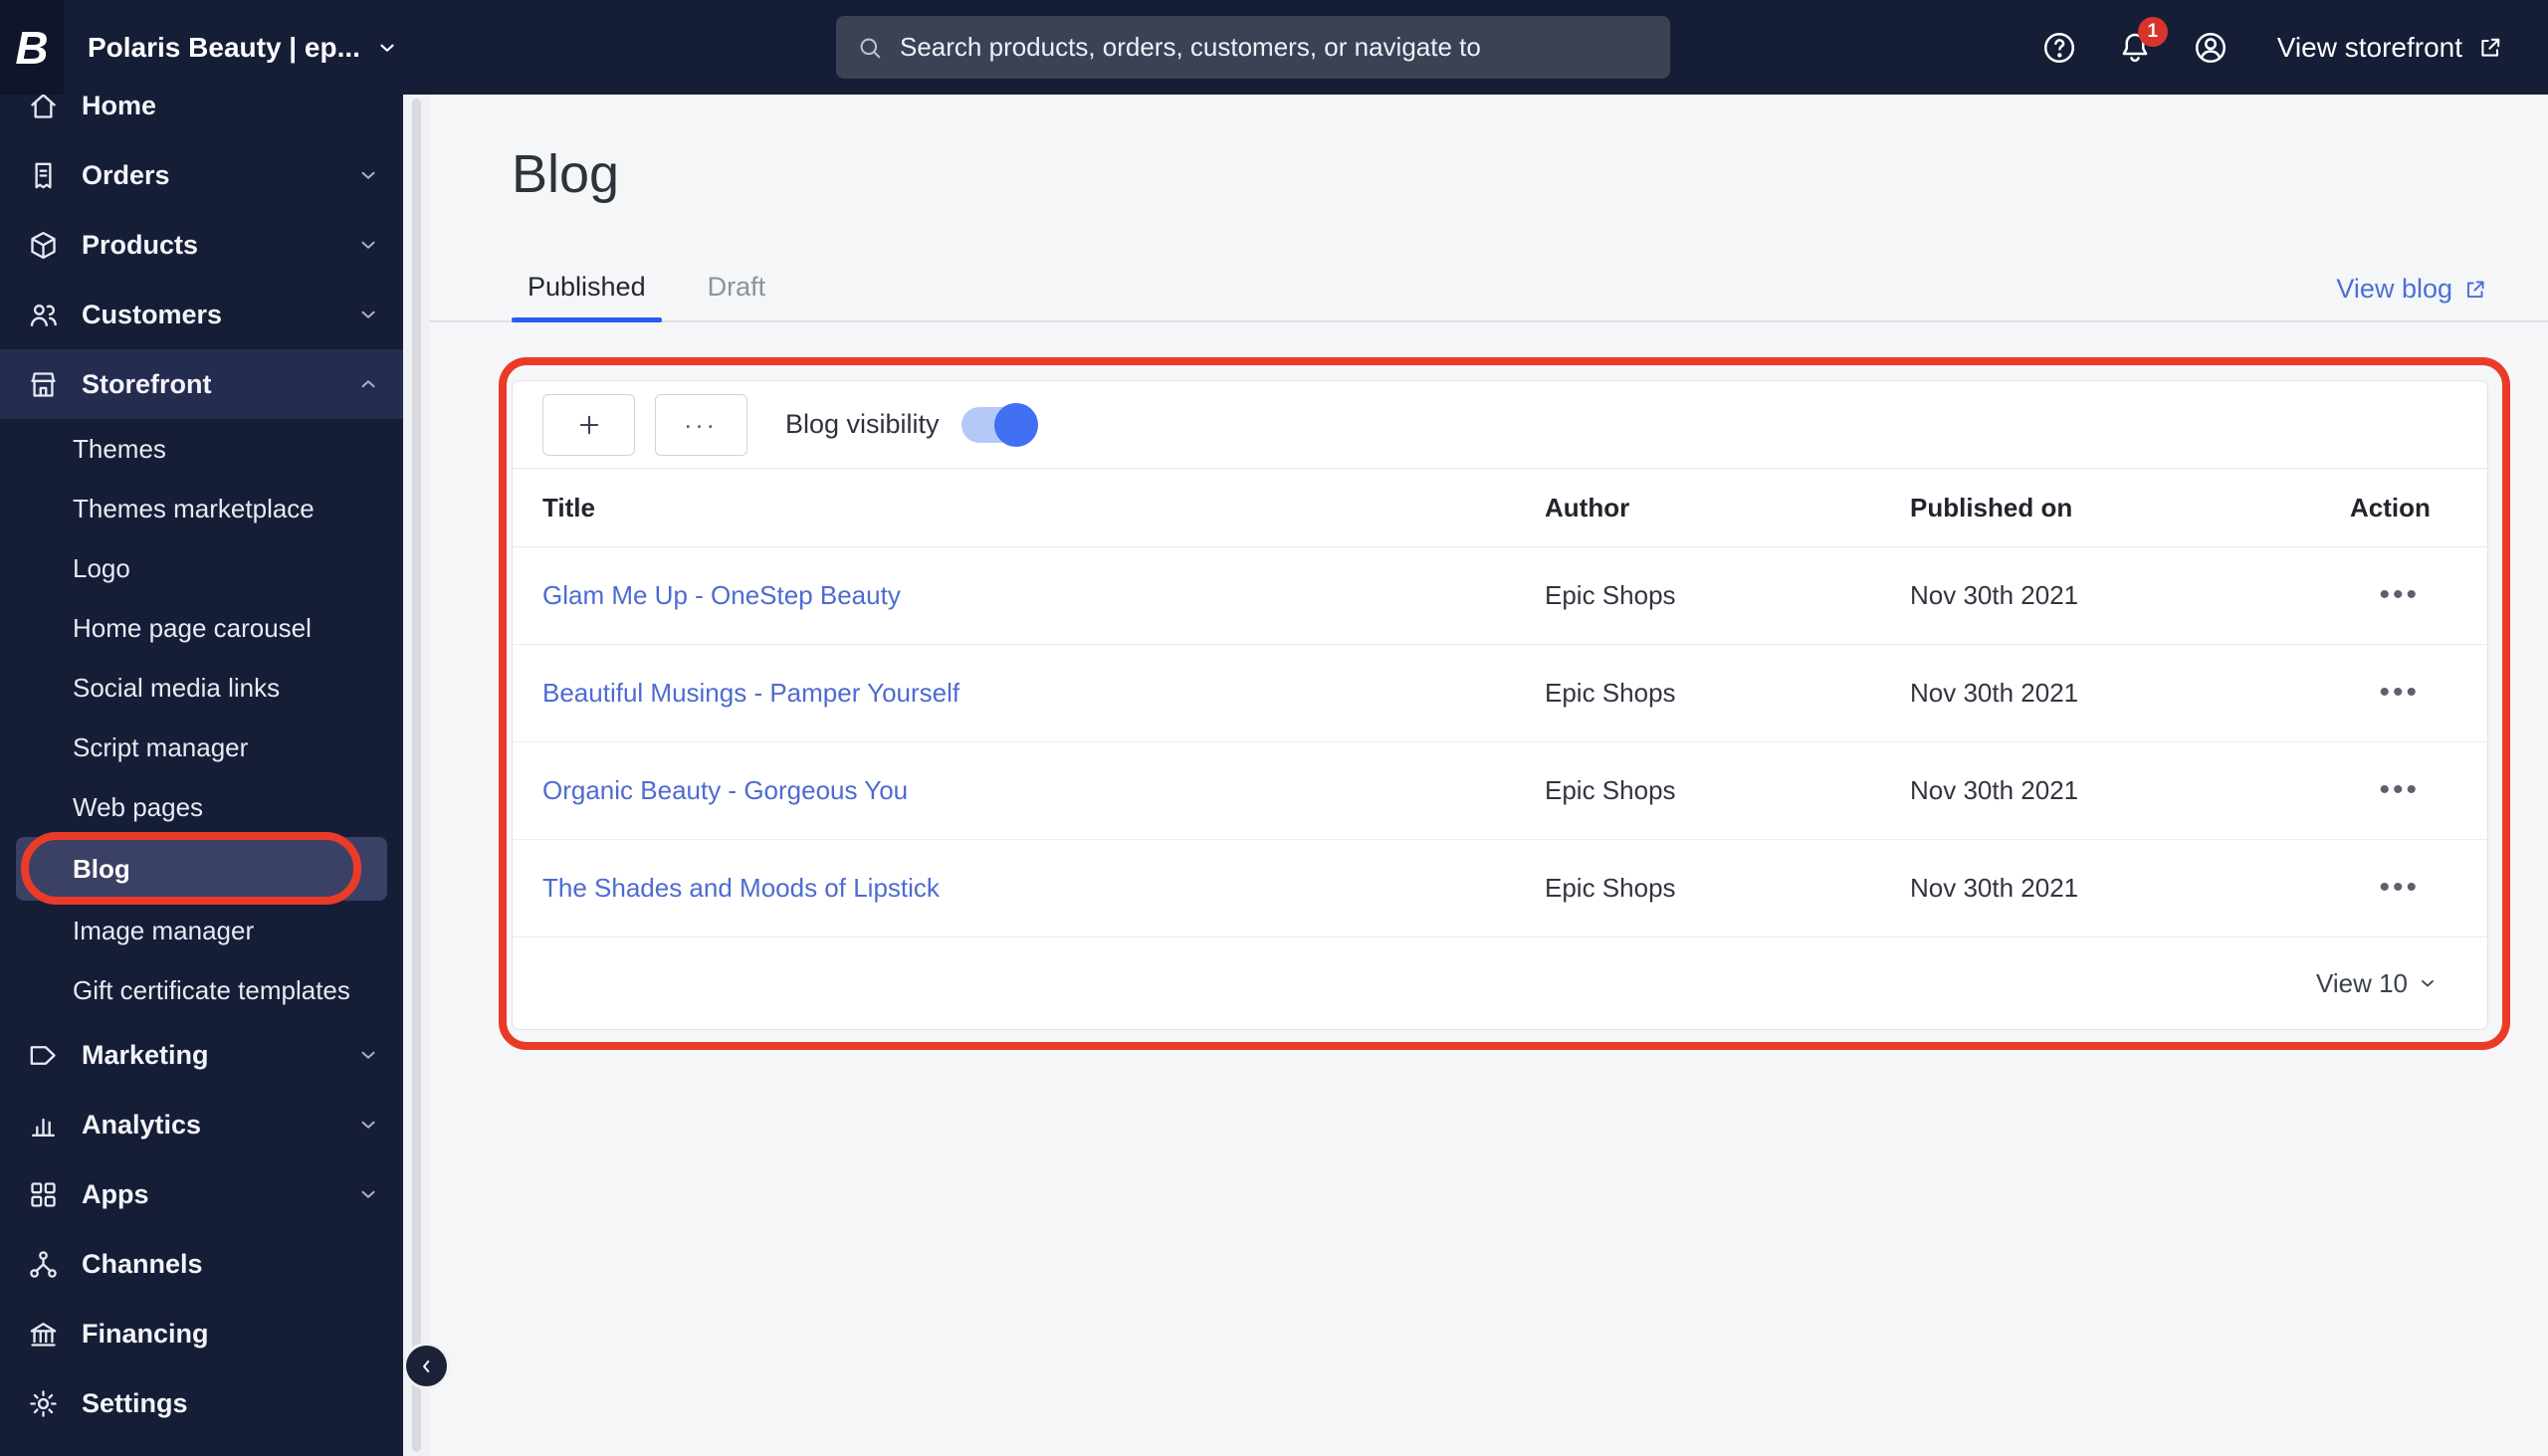 The width and height of the screenshot is (2548, 1456). I want to click on blog-visibility-toggle, so click(999, 424).